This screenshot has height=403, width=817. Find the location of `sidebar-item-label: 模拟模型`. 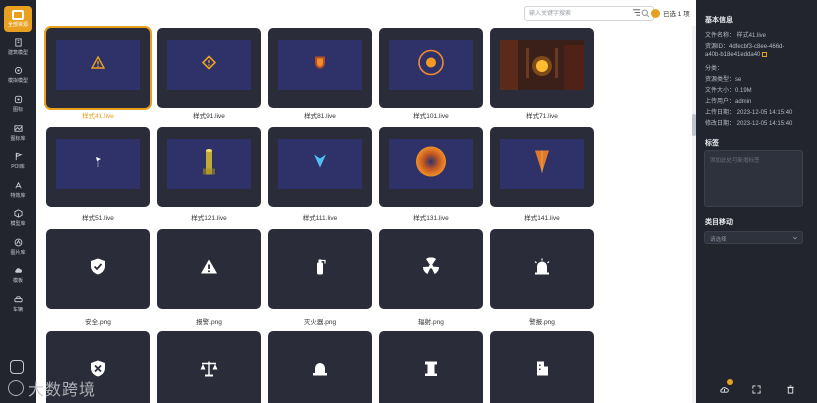

sidebar-item-label: 模拟模型 is located at coordinates (17, 81).